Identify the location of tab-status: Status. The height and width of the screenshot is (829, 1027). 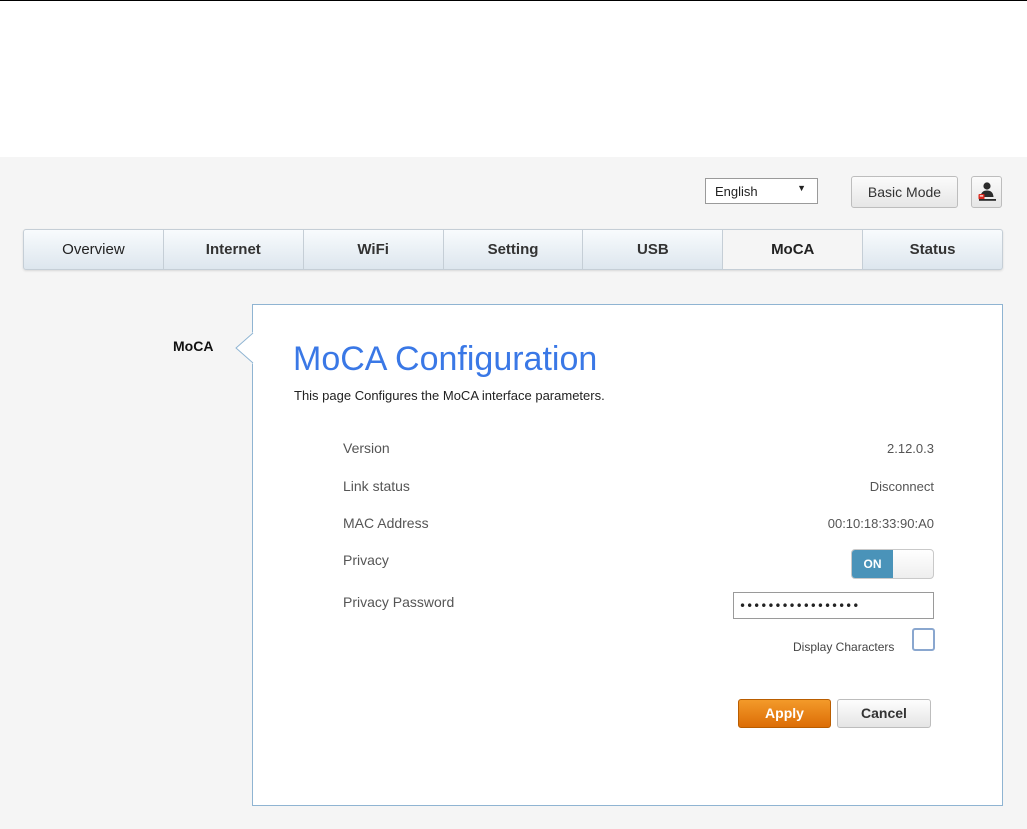
(932, 249).